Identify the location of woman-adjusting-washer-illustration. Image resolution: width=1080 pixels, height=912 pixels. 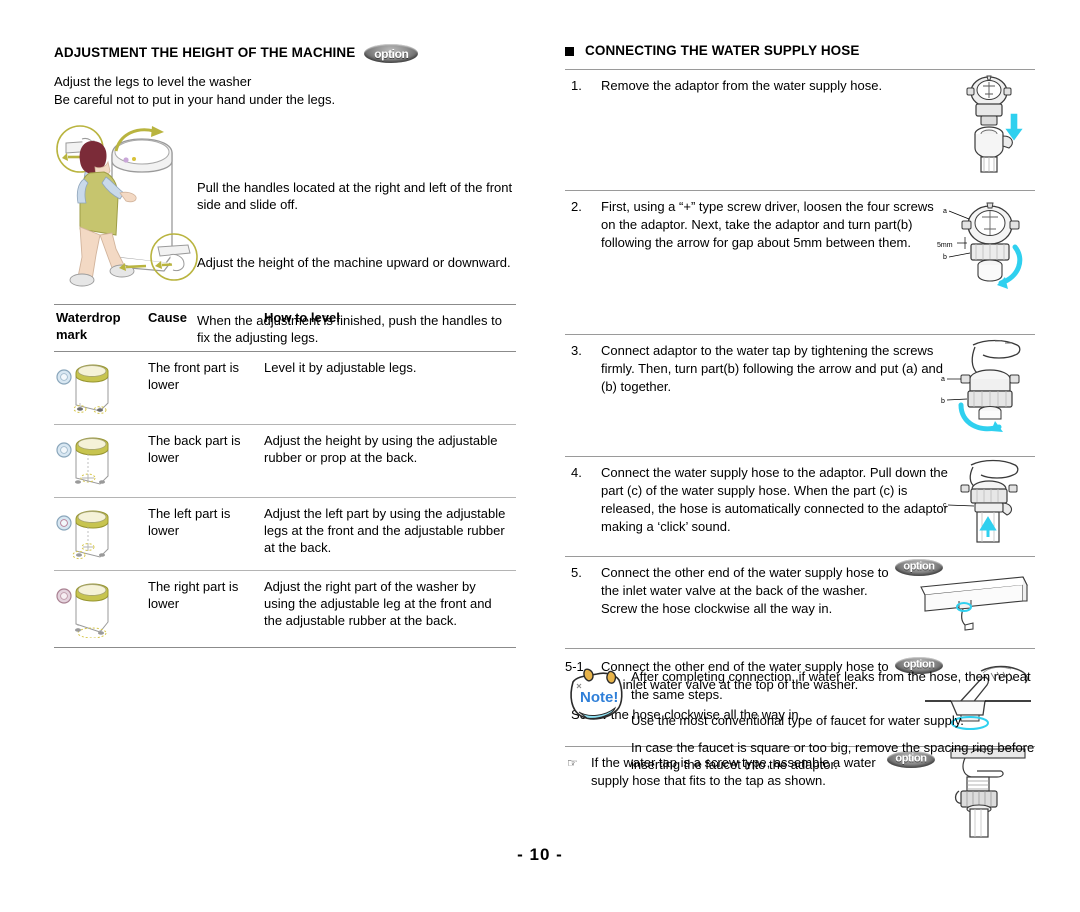
(127, 206).